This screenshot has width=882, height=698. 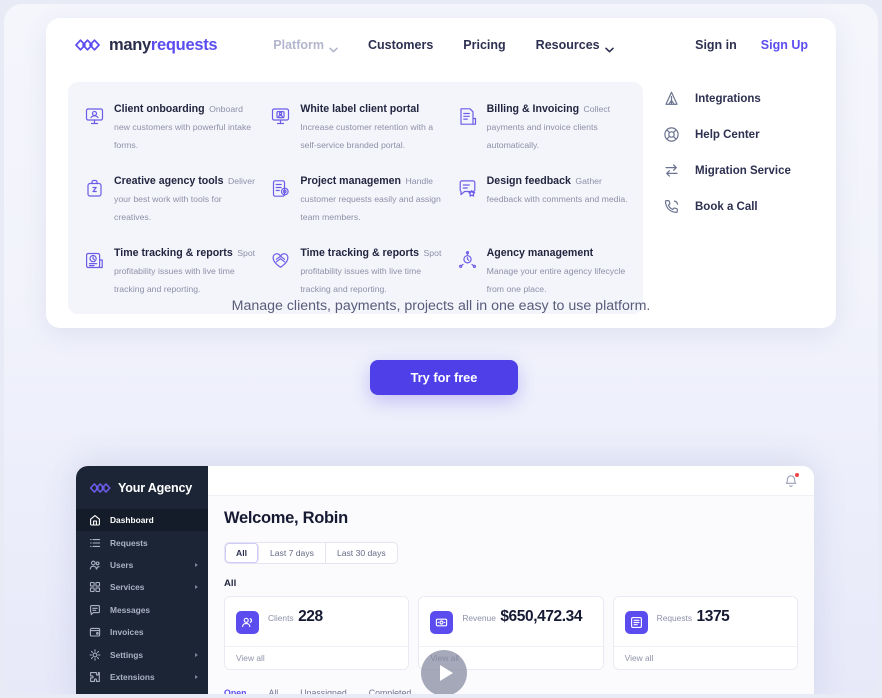 I want to click on nav-link-label: Platform, so click(x=298, y=45).